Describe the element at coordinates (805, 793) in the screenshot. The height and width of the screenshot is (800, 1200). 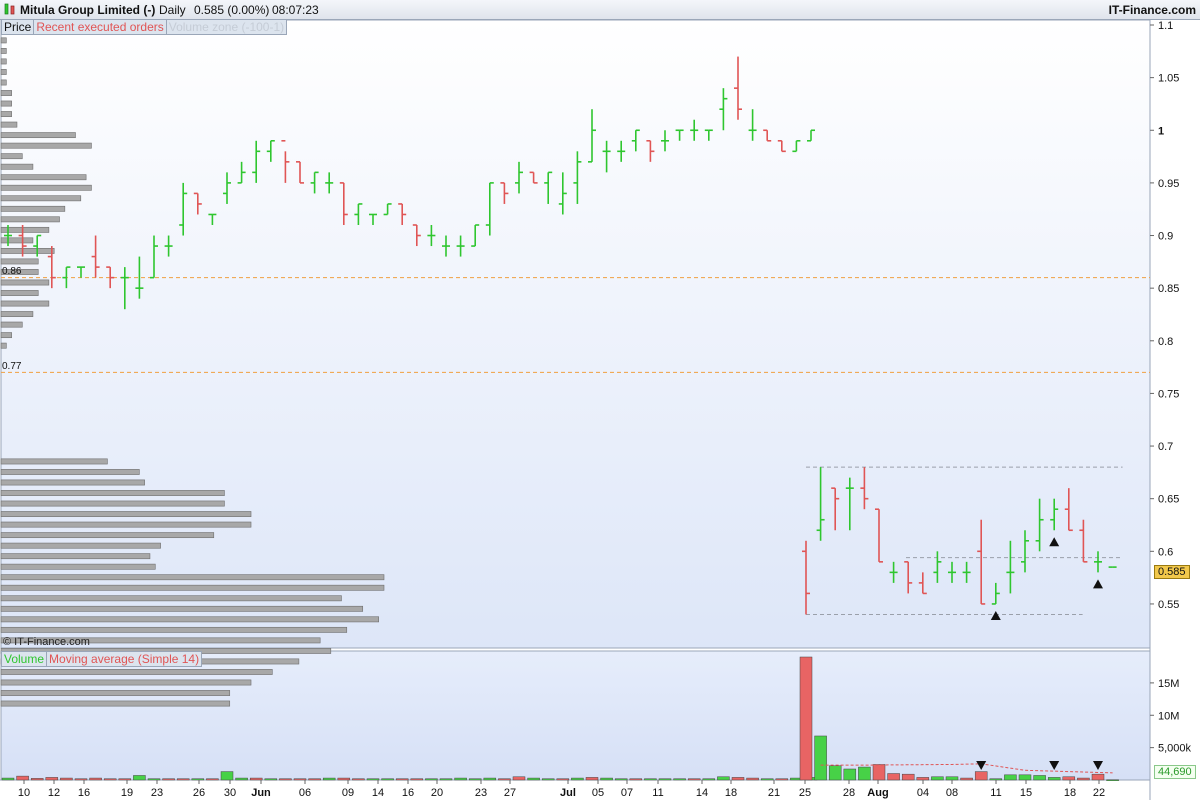
I see `x-tick-label: 25` at that location.